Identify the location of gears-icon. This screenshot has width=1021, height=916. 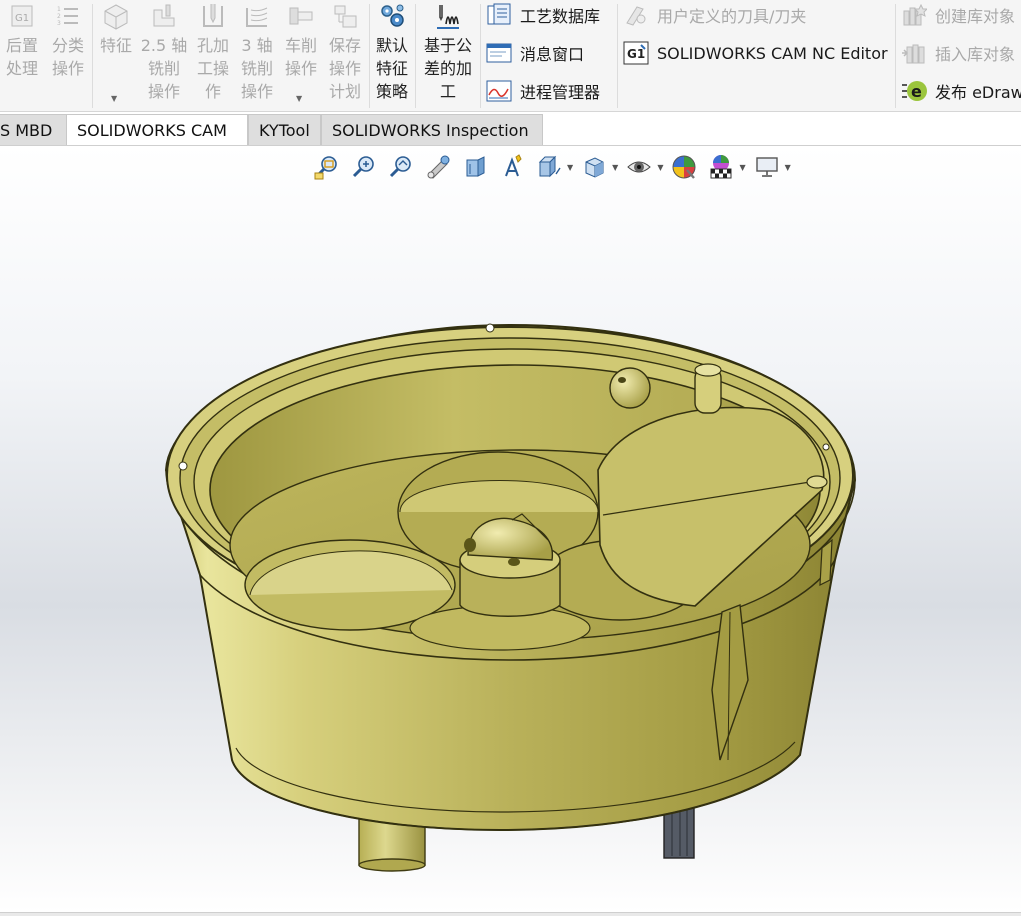
(392, 15).